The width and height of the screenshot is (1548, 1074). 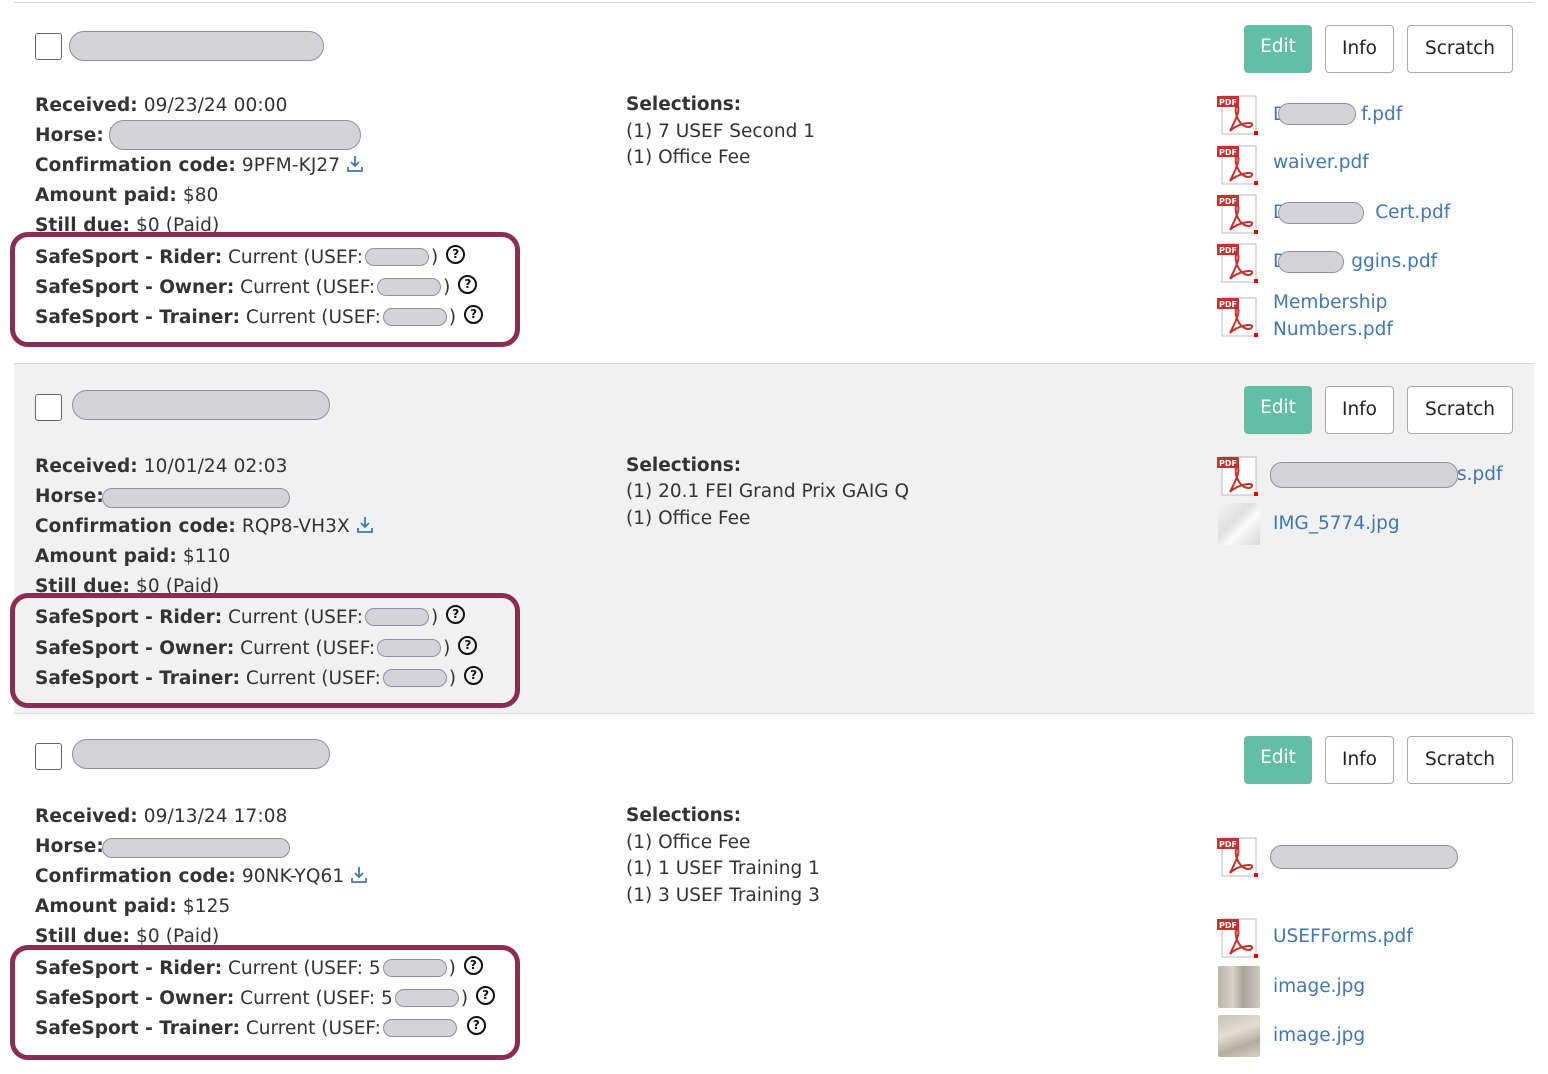 I want to click on file-name-link: waiver.pdf, so click(x=1321, y=162).